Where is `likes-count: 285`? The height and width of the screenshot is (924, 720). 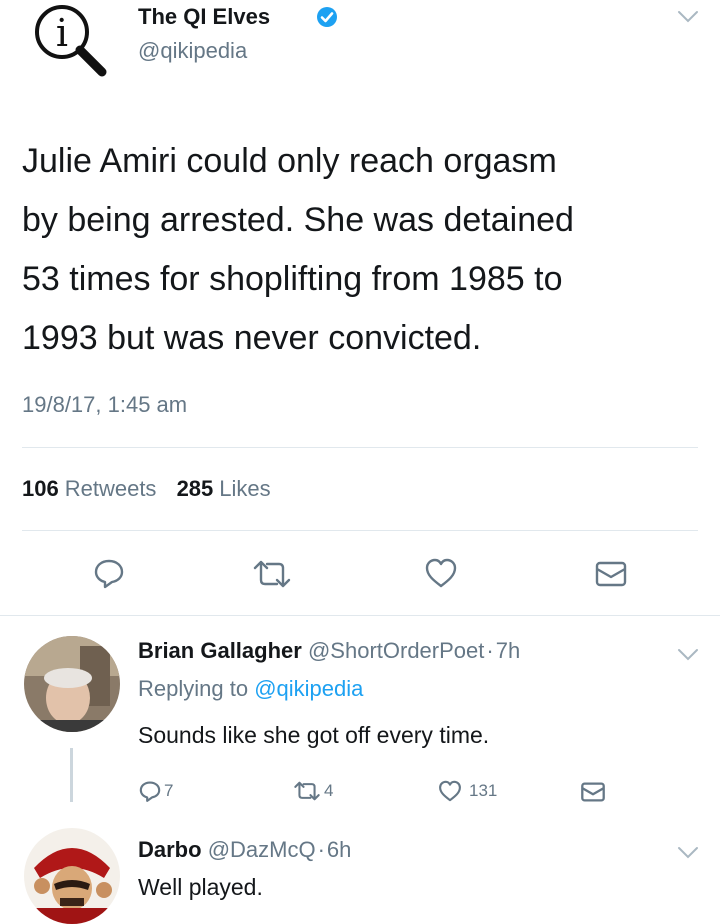
likes-count: 285 is located at coordinates (195, 488).